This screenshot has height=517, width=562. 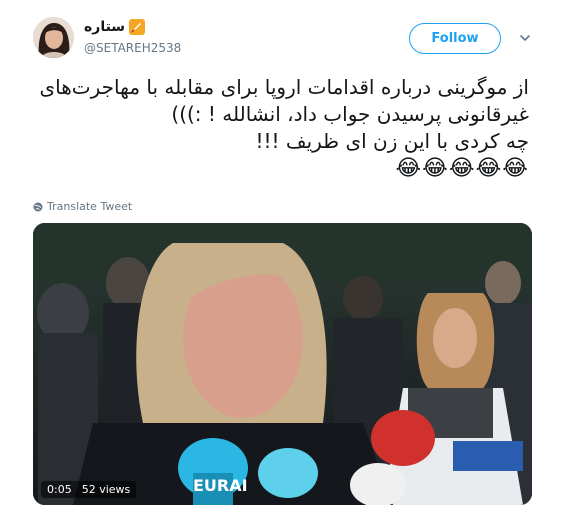 I want to click on chevron-down-icon, so click(x=525, y=38).